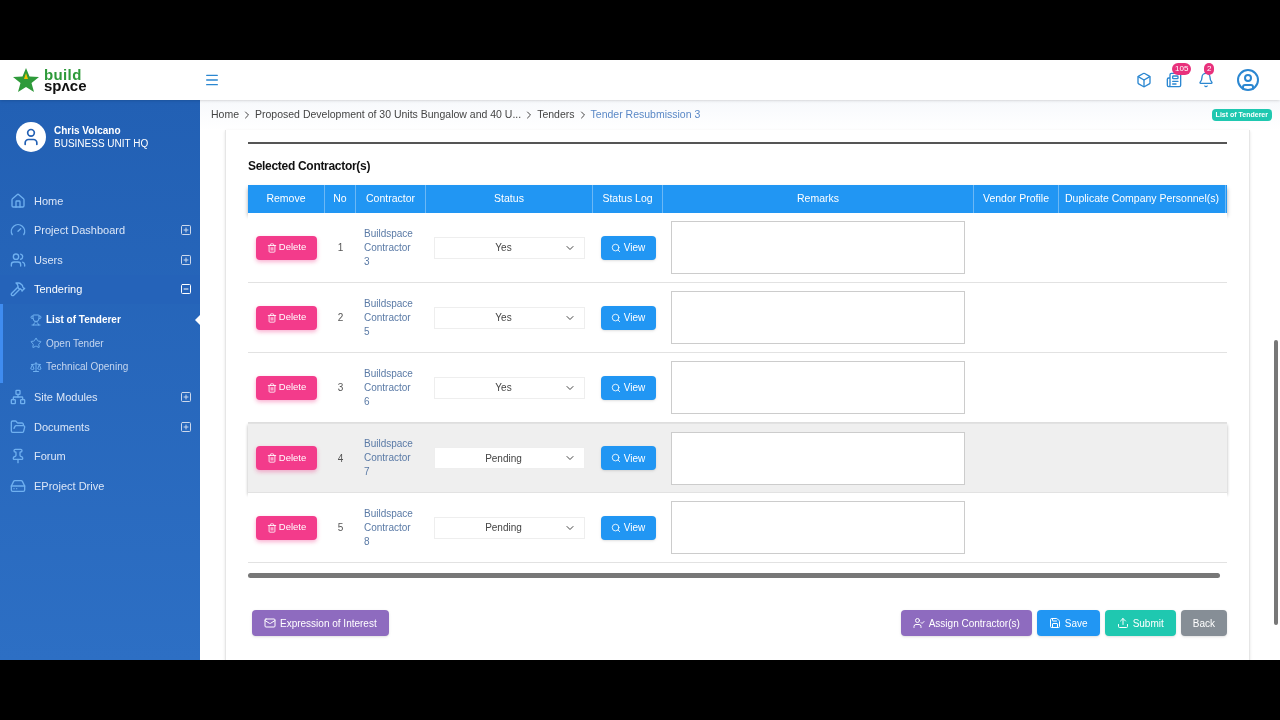  Describe the element at coordinates (1174, 80) in the screenshot. I see `list-icon` at that location.